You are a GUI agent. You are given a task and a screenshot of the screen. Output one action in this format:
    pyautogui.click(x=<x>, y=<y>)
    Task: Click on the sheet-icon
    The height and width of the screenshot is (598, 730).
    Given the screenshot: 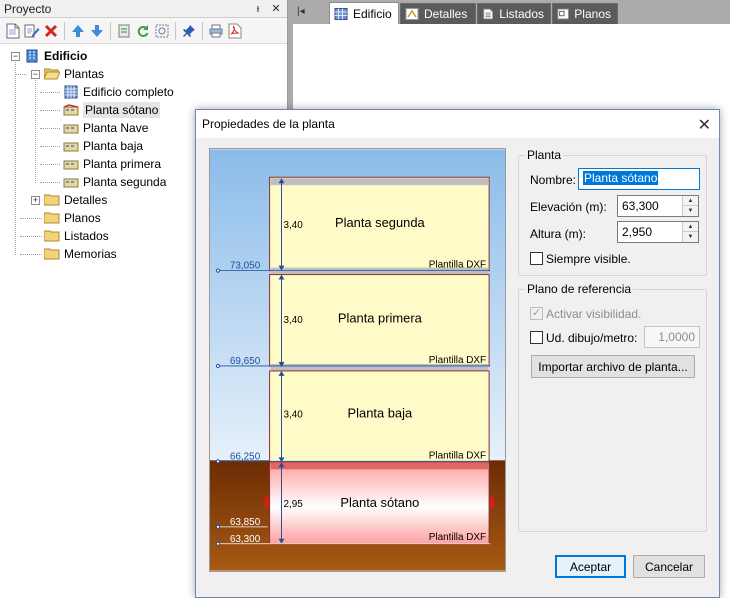 What is the action you would take?
    pyautogui.click(x=124, y=31)
    